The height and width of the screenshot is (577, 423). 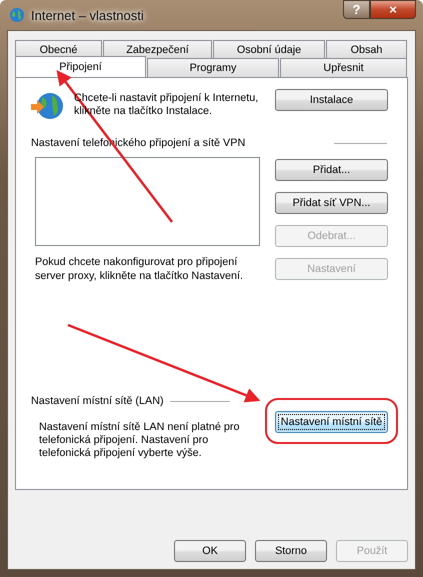 I want to click on globe-icon, so click(x=17, y=15).